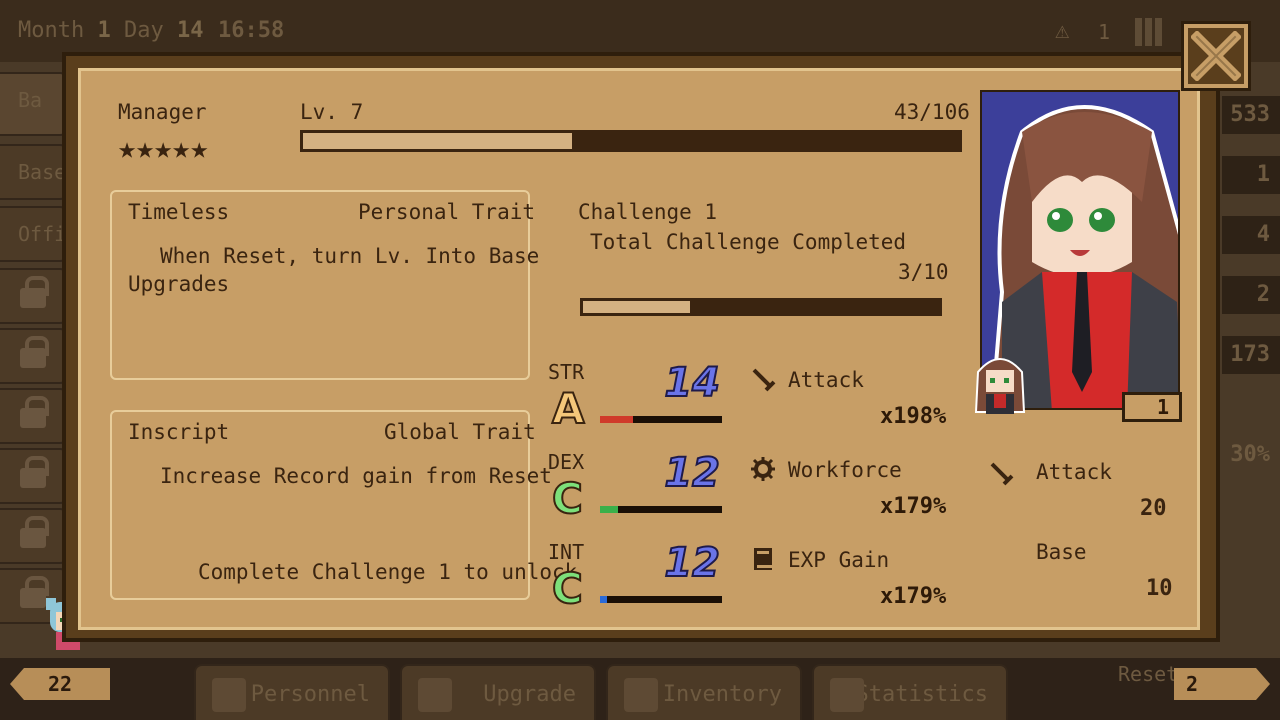 This screenshot has height=720, width=1280. I want to click on sidebar-item-office: Offi, so click(34, 234).